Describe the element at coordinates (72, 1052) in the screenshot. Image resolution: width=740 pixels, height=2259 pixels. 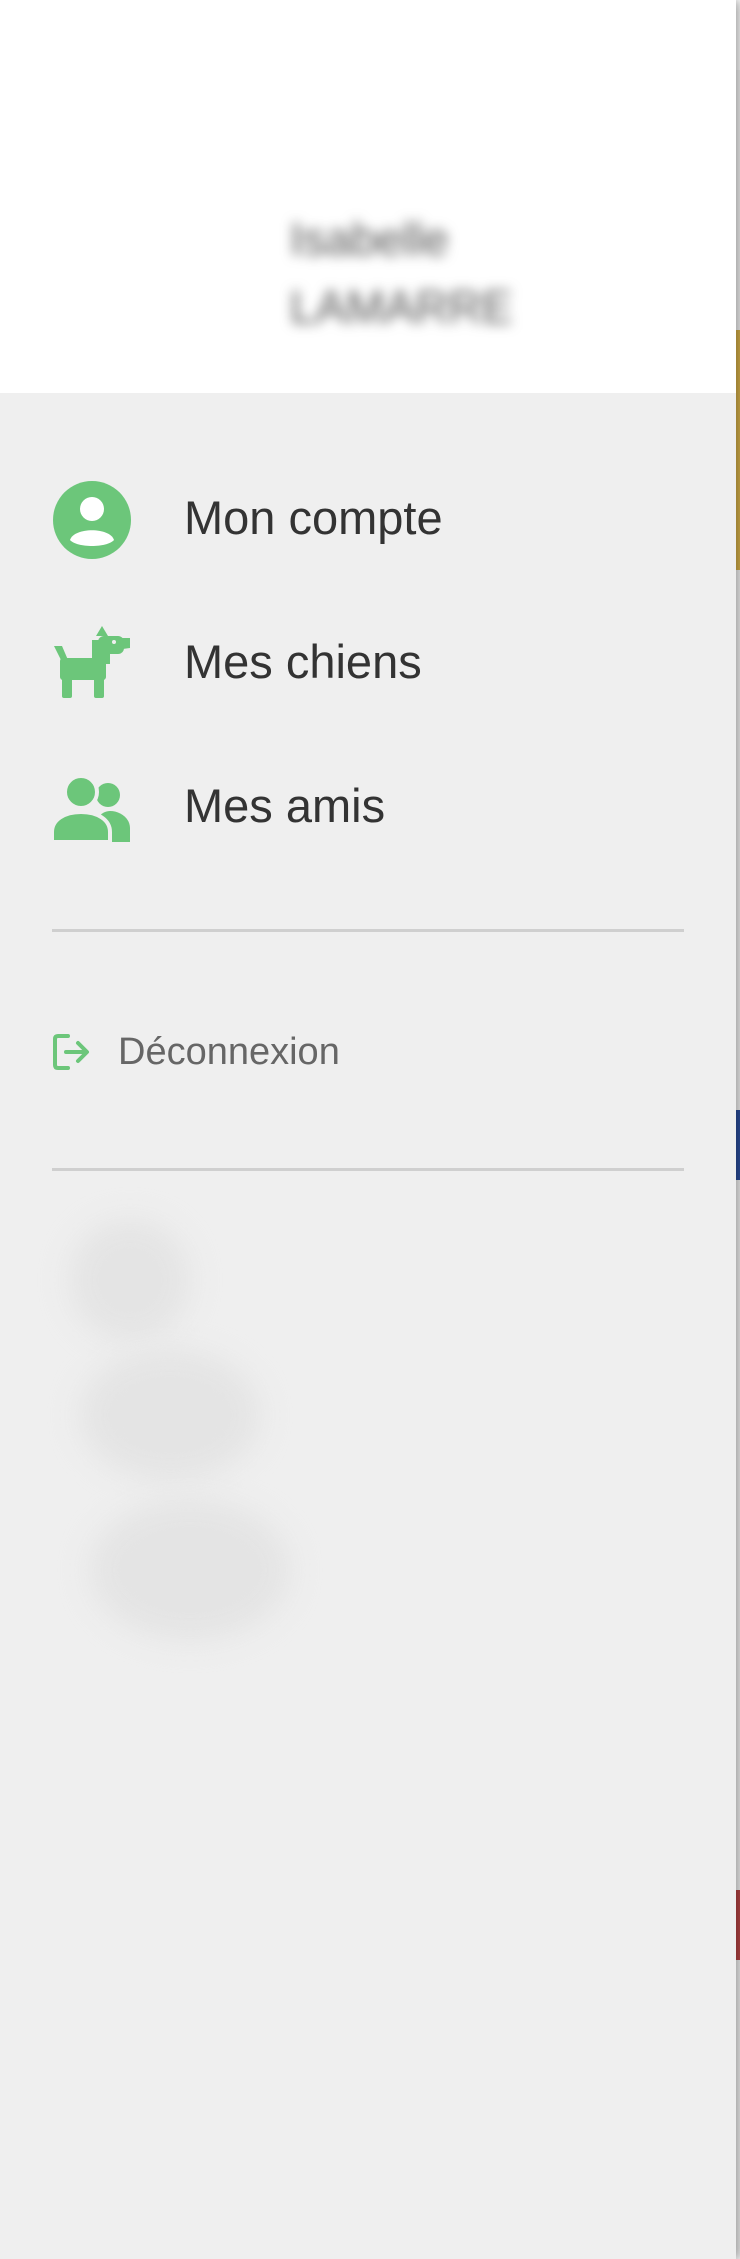
I see `logout-icon` at that location.